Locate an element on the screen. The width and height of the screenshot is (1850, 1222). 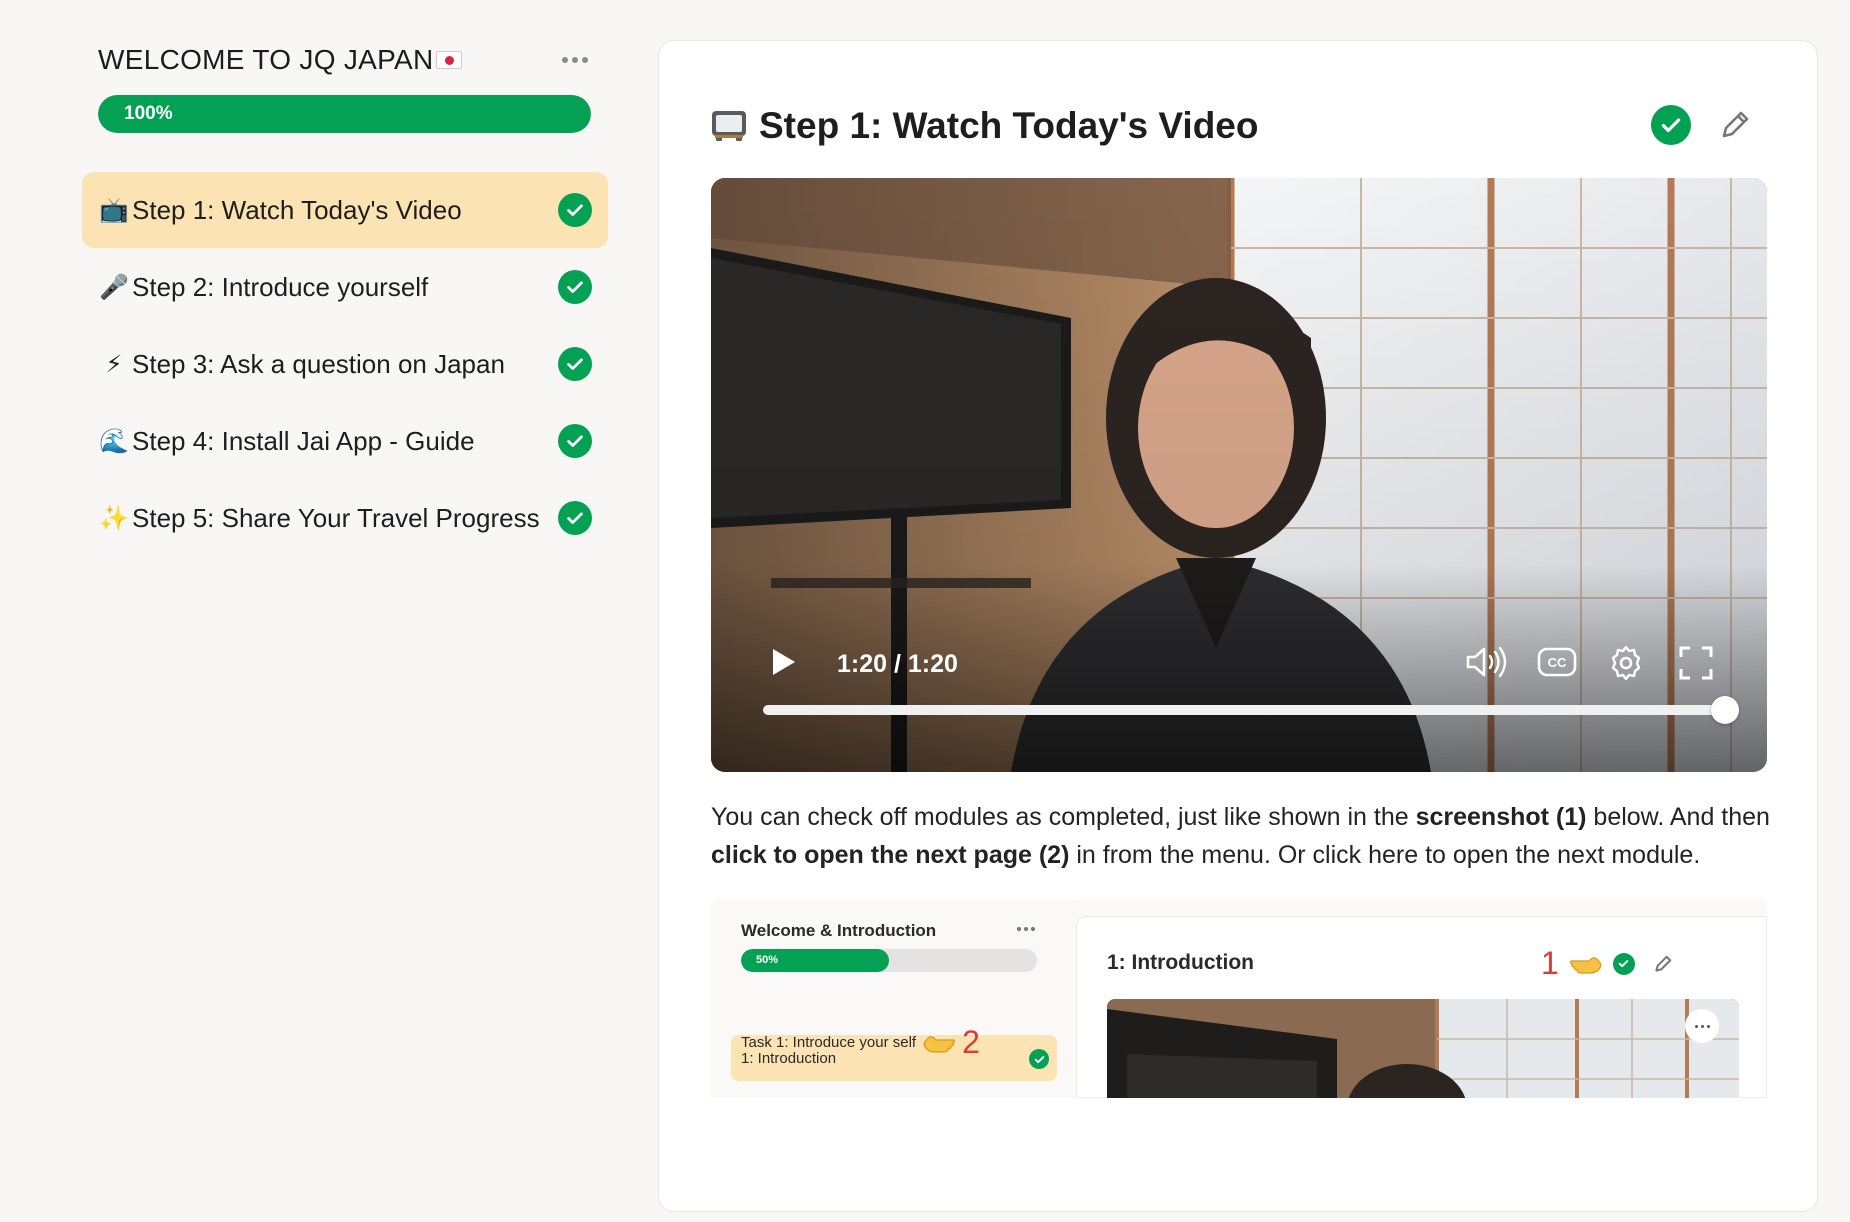
instructions-bold-1: screenshot (1) is located at coordinates (1501, 817).